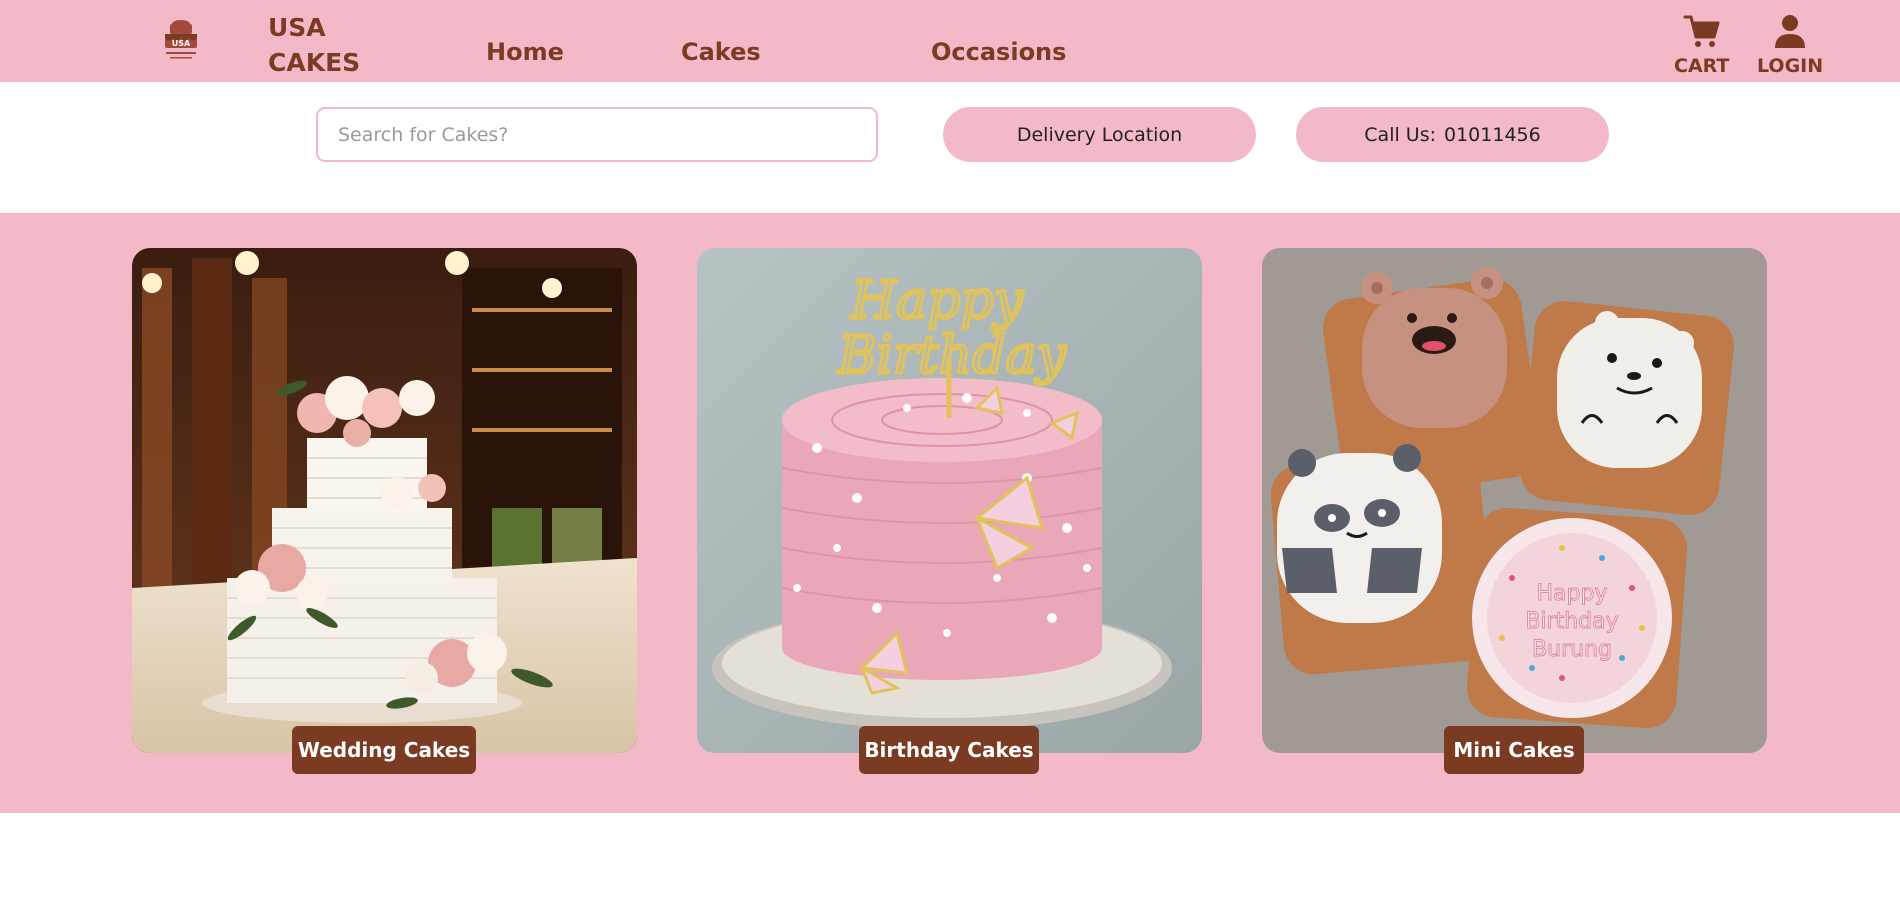 This screenshot has height=915, width=1900. I want to click on mini-cakes-card: Happy Birthday Burung, so click(1514, 500).